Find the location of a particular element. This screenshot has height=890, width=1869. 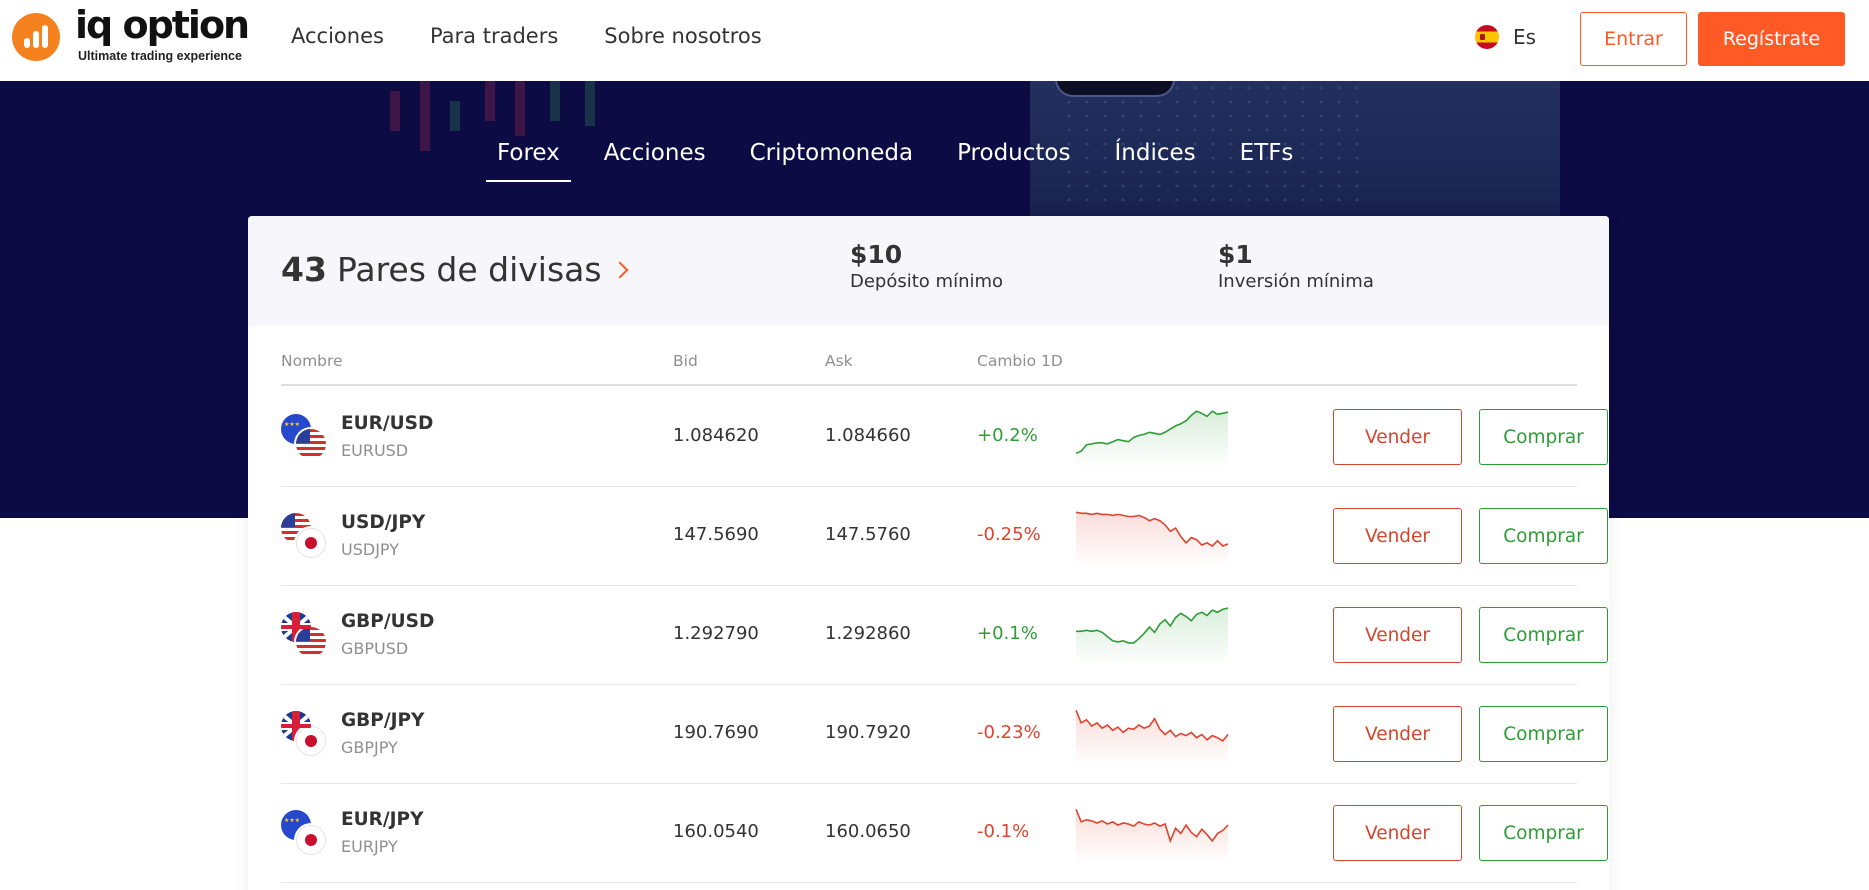

main-nav: Acciones Para traders Sobre nosotros is located at coordinates (526, 36).